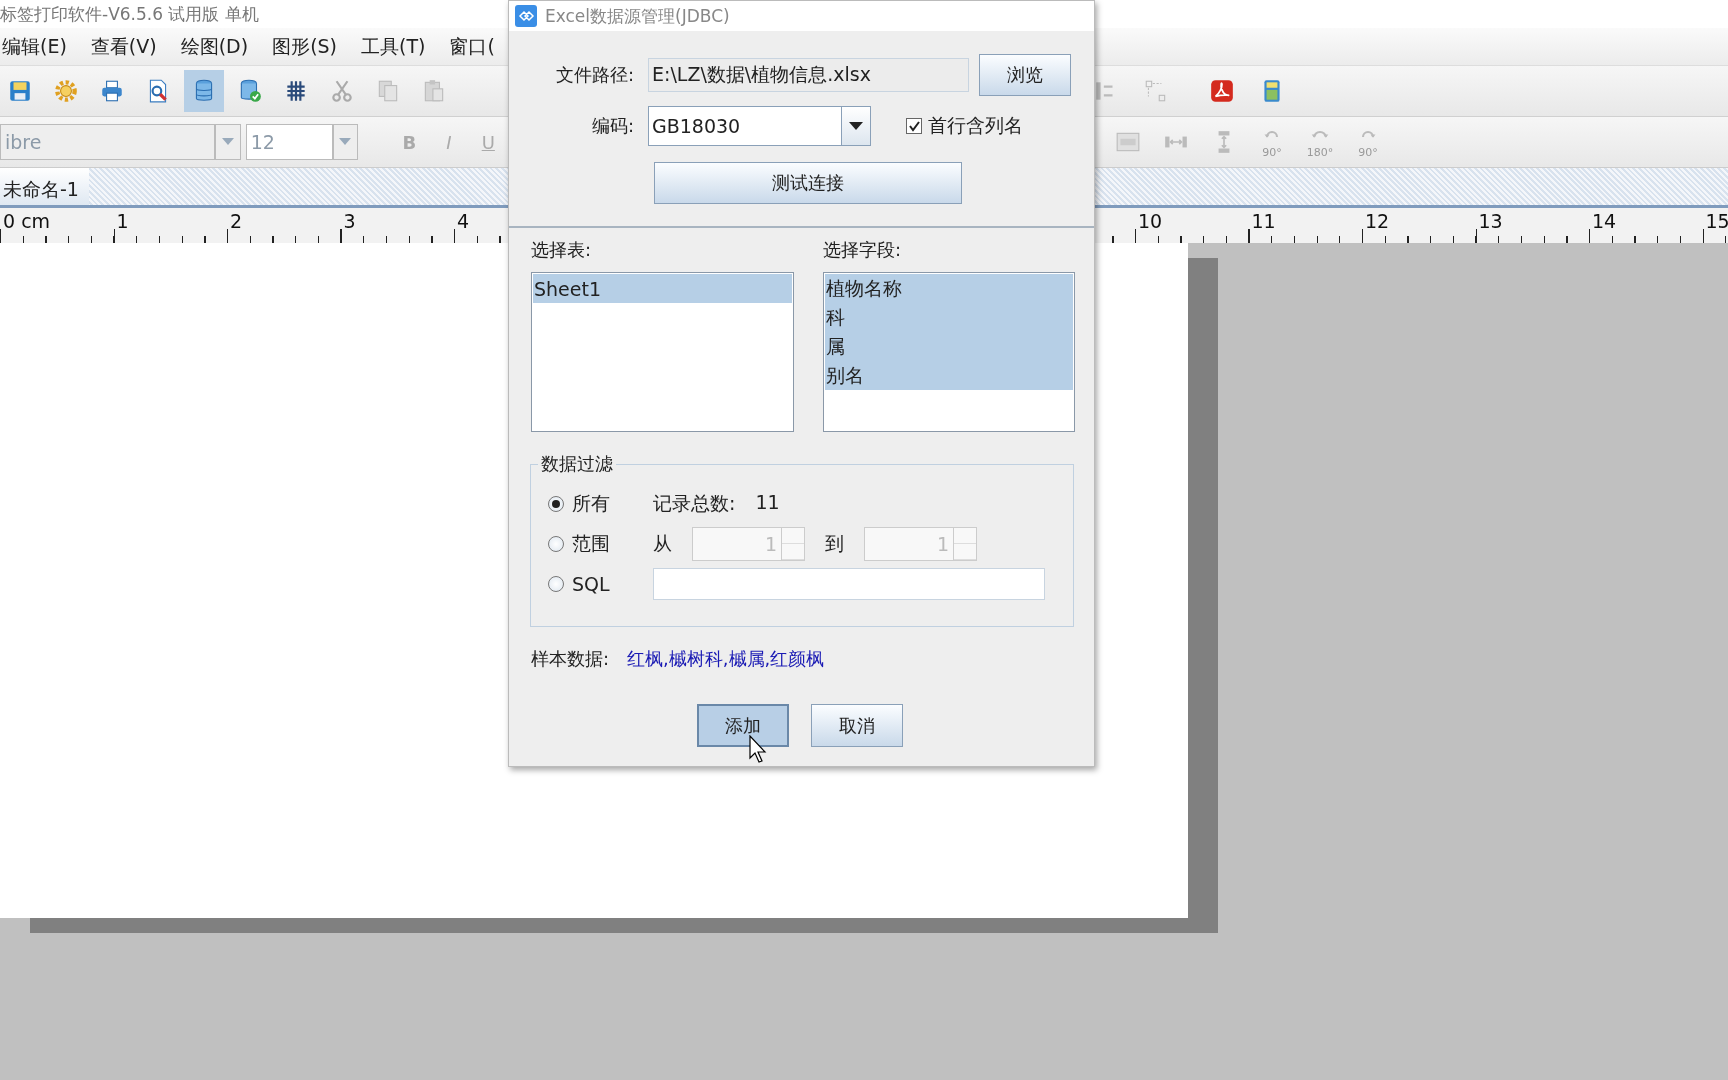  Describe the element at coordinates (112, 91) in the screenshot. I see `printer-icon` at that location.